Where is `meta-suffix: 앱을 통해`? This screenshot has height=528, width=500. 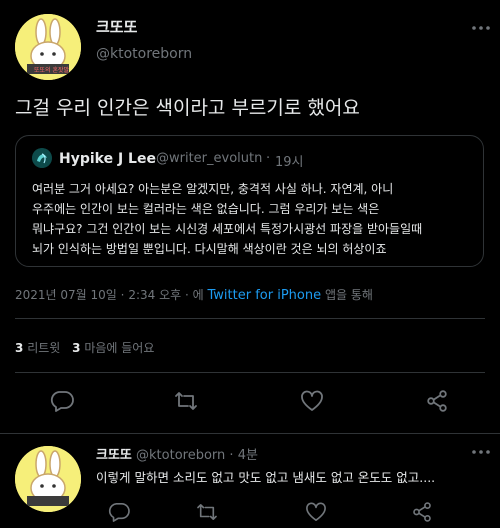 meta-suffix: 앱을 통해 is located at coordinates (348, 295).